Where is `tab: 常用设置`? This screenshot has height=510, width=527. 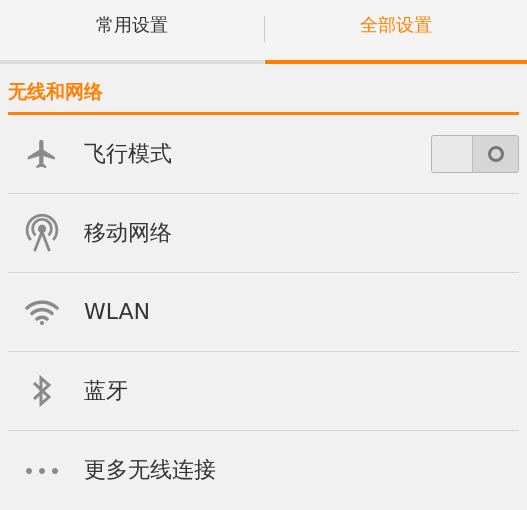 tab: 常用设置 is located at coordinates (132, 32).